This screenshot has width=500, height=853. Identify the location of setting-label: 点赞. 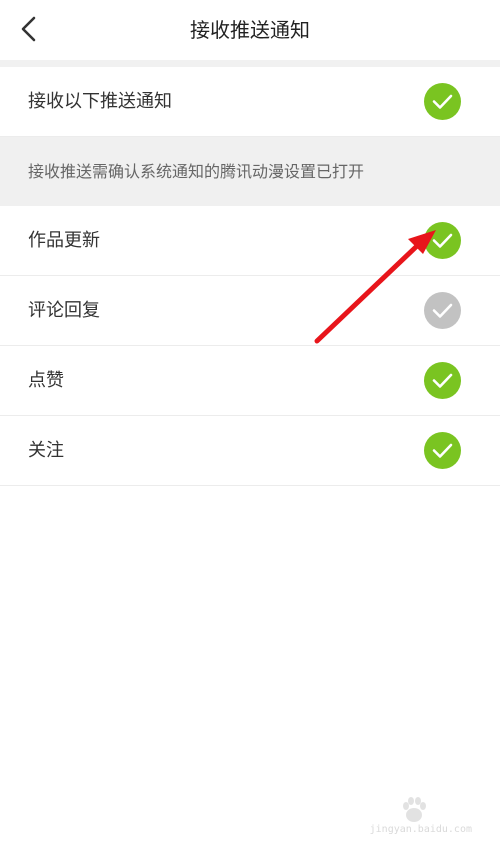
(46, 380).